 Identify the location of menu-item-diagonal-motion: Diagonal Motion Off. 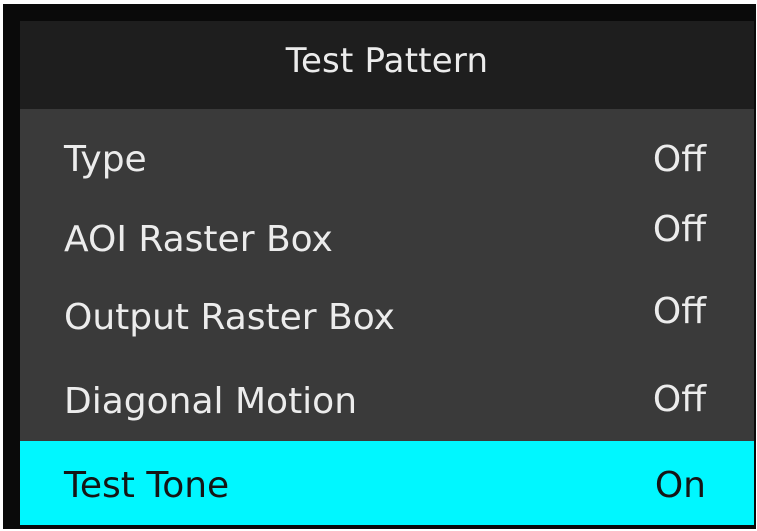
(387, 401).